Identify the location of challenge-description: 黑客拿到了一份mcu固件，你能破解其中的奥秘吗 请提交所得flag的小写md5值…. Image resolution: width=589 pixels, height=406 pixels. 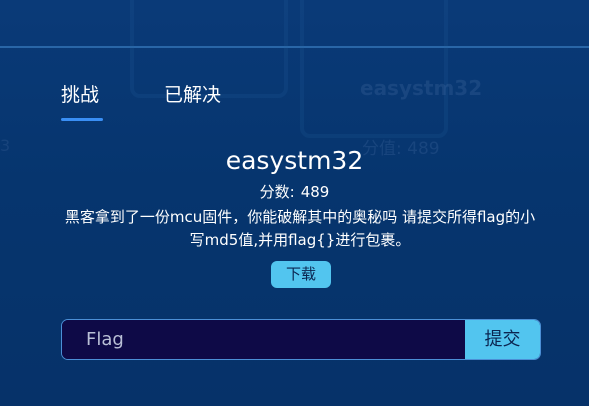
(300, 228).